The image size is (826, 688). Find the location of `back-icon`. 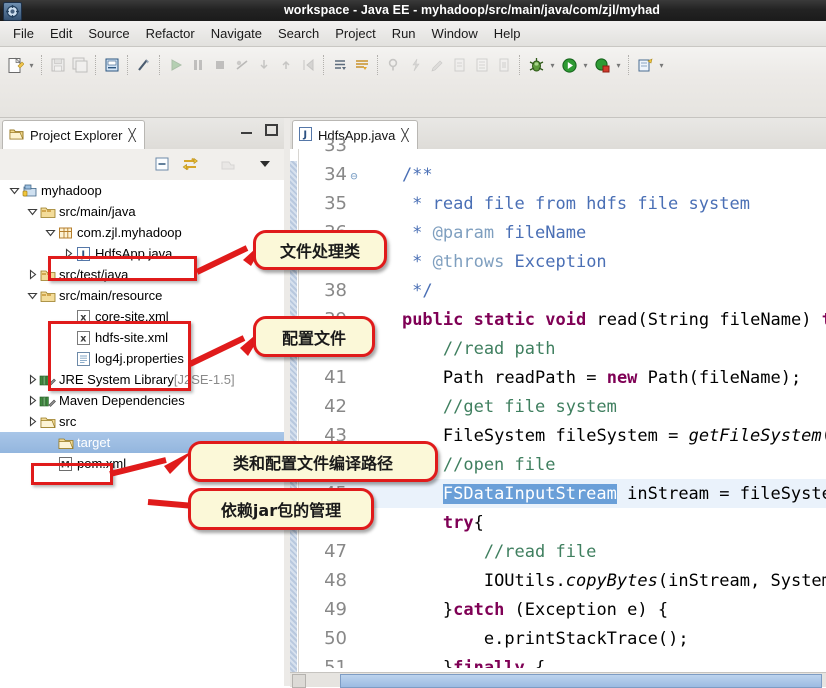

back-icon is located at coordinates (460, 65).